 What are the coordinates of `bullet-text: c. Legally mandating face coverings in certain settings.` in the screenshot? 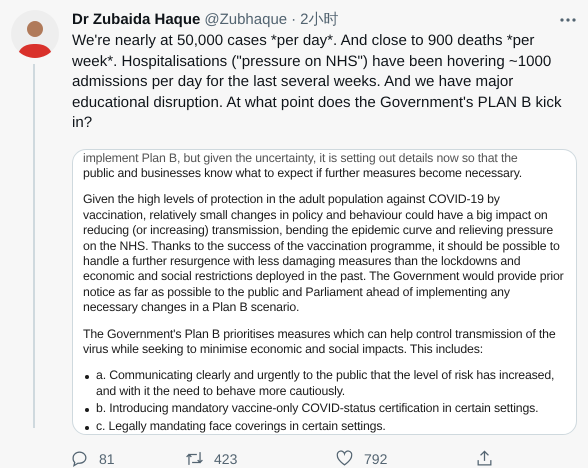 It's located at (241, 426).